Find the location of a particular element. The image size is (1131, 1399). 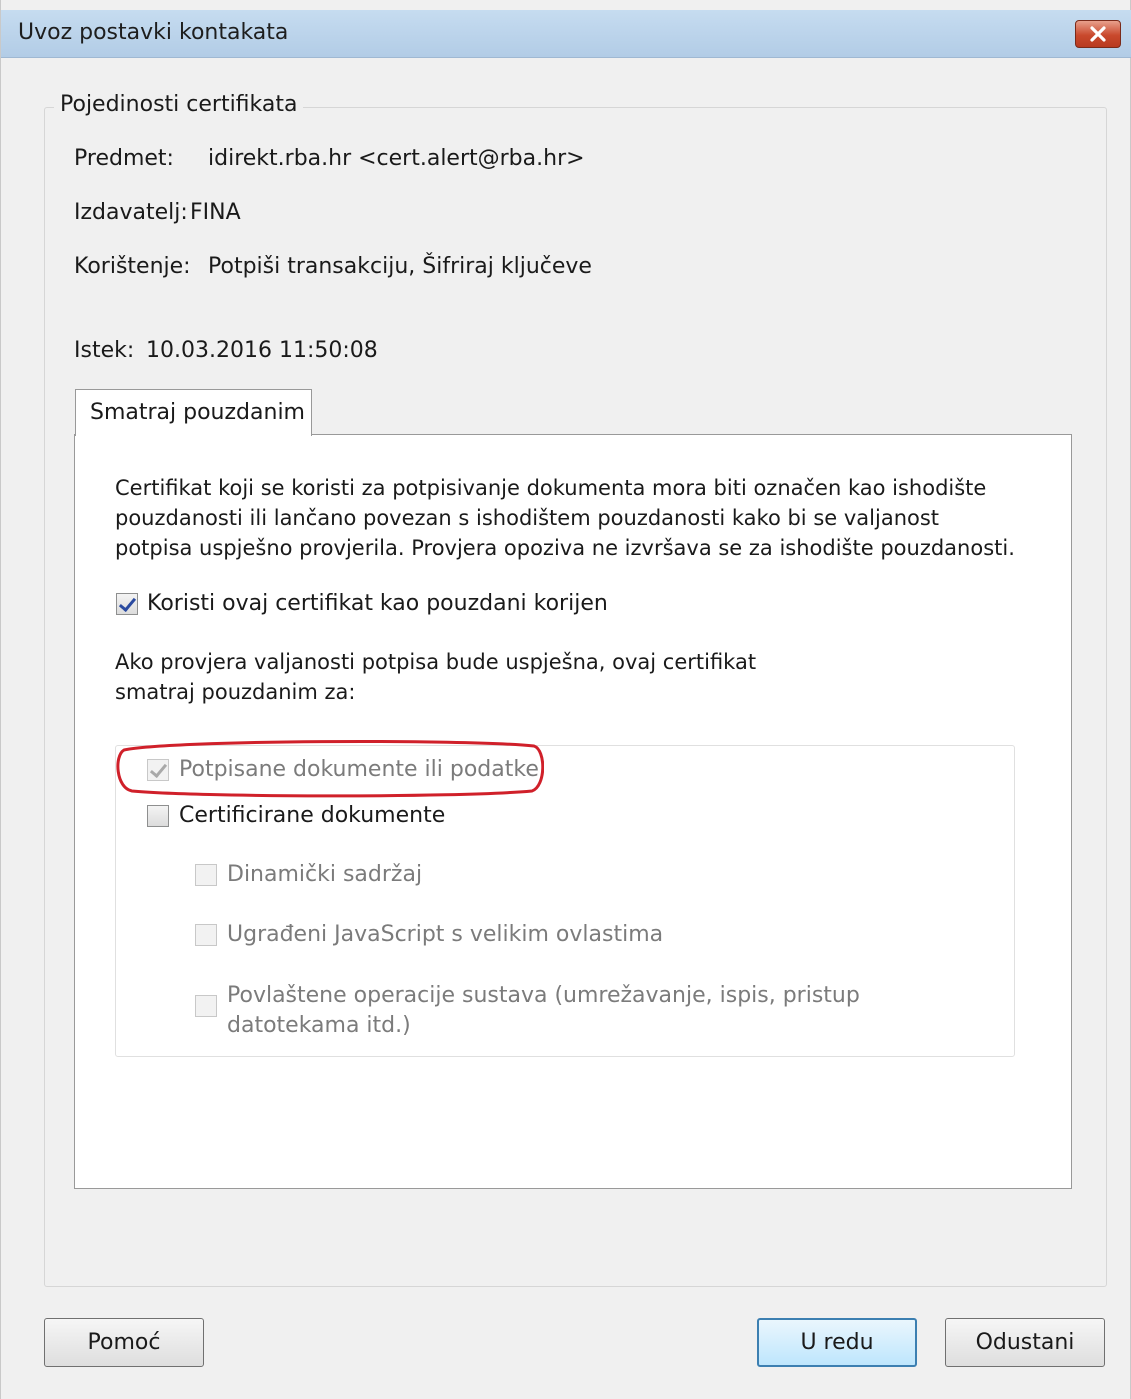

expiry-value: 10.03.2016 11:50:08 is located at coordinates (262, 350).